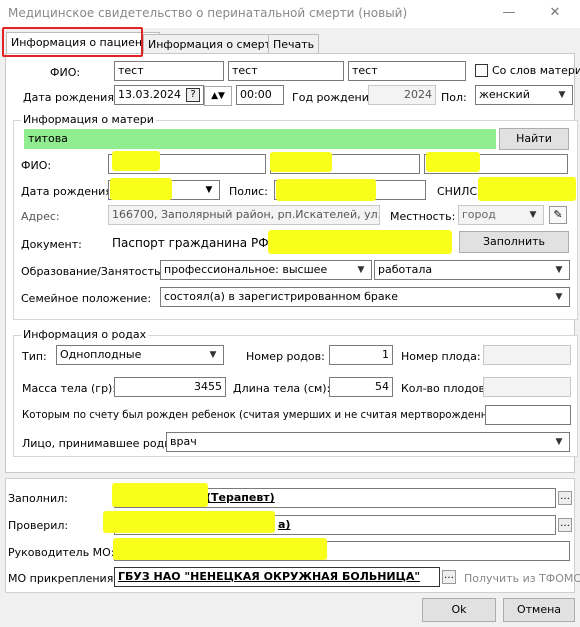  I want to click on filled-value: (Терапевт), so click(240, 497).